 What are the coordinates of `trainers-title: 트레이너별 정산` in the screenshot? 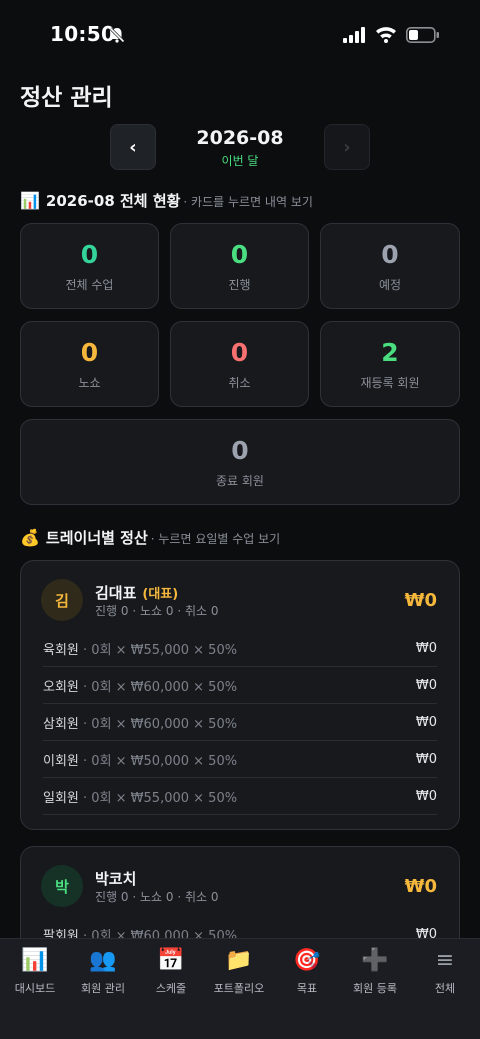 It's located at (96, 538).